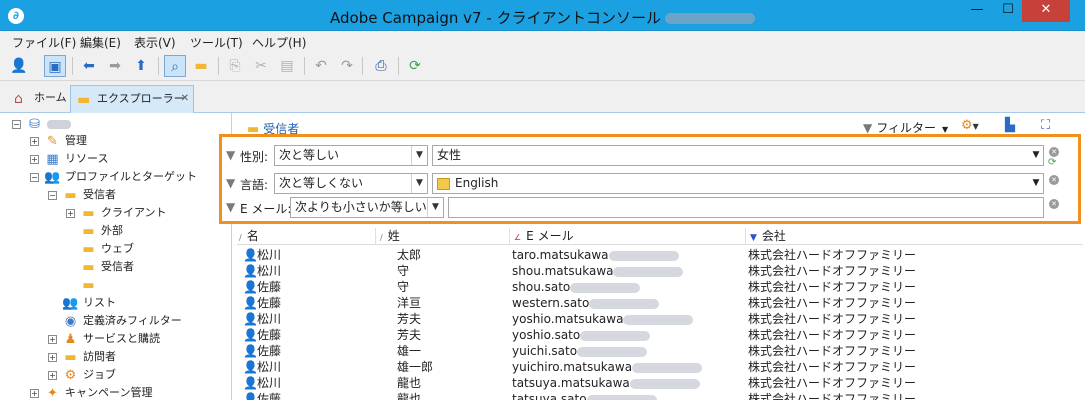 The height and width of the screenshot is (402, 1085). What do you see at coordinates (113, 176) in the screenshot?
I see `tree-item-profiles: − 👥 プロファイルとターゲット` at bounding box center [113, 176].